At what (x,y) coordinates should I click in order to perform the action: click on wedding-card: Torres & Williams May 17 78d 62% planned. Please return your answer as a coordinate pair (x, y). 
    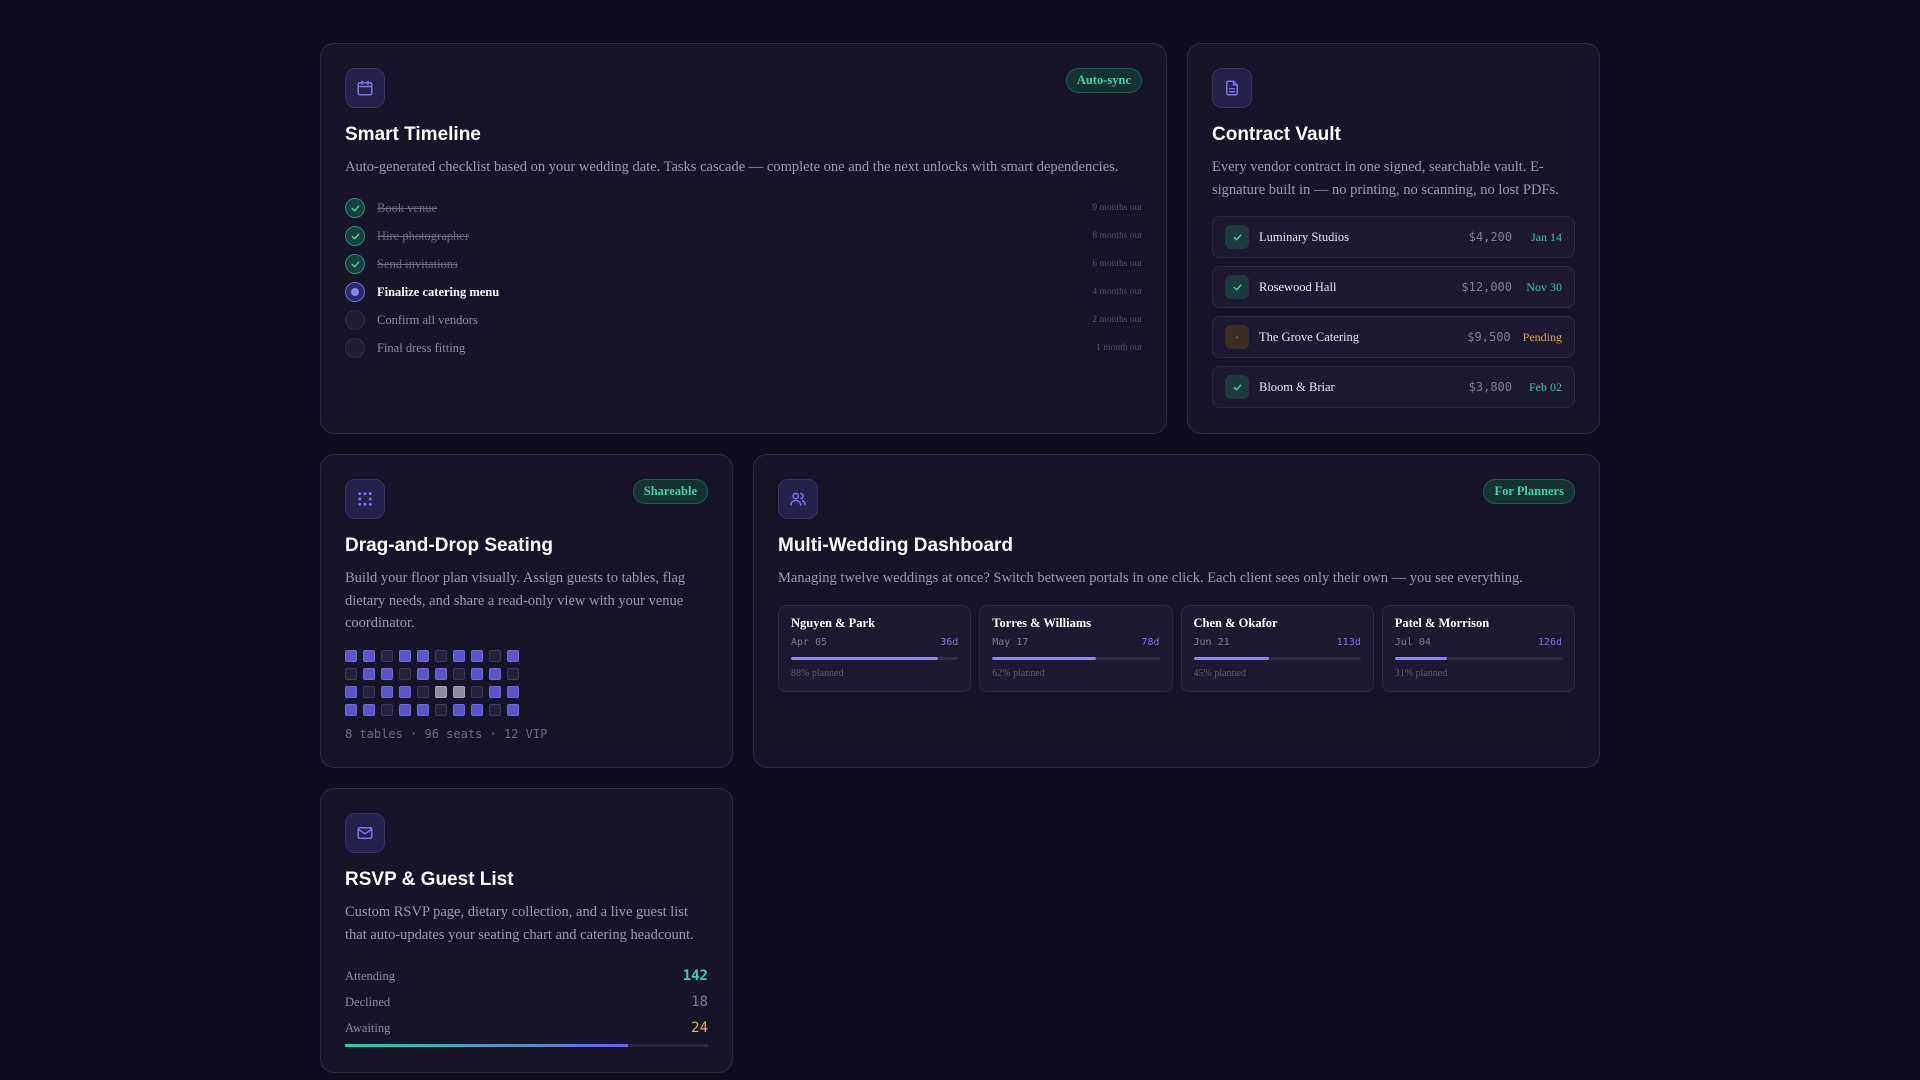
    Looking at the image, I should click on (1076, 648).